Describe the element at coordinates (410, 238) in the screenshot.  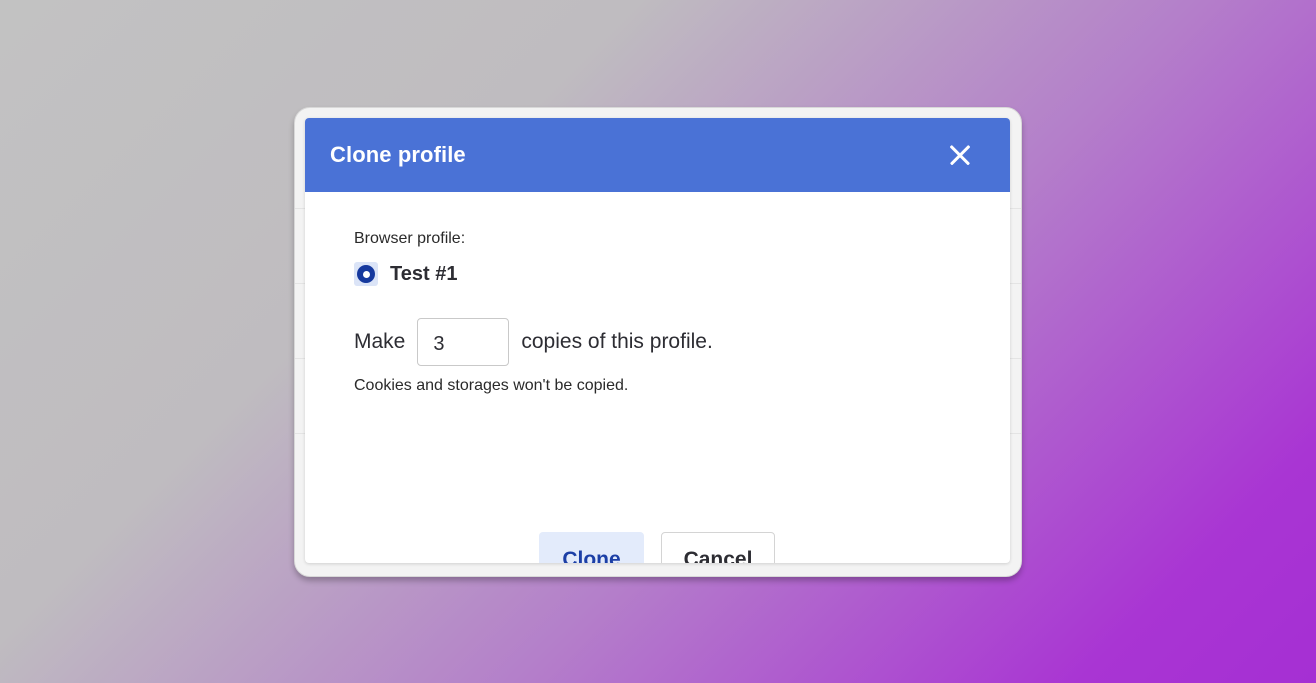
I see `browser-profile-label: Browser profile:` at that location.